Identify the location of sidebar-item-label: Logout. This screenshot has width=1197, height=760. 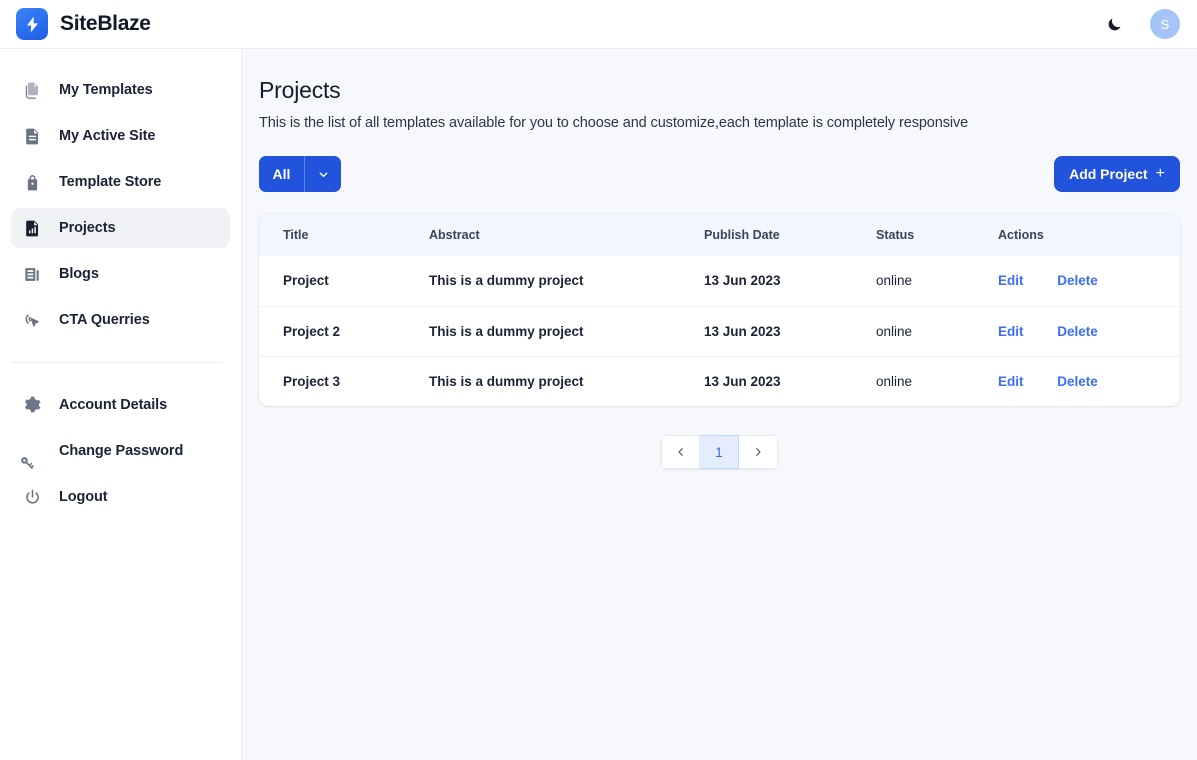
(83, 497).